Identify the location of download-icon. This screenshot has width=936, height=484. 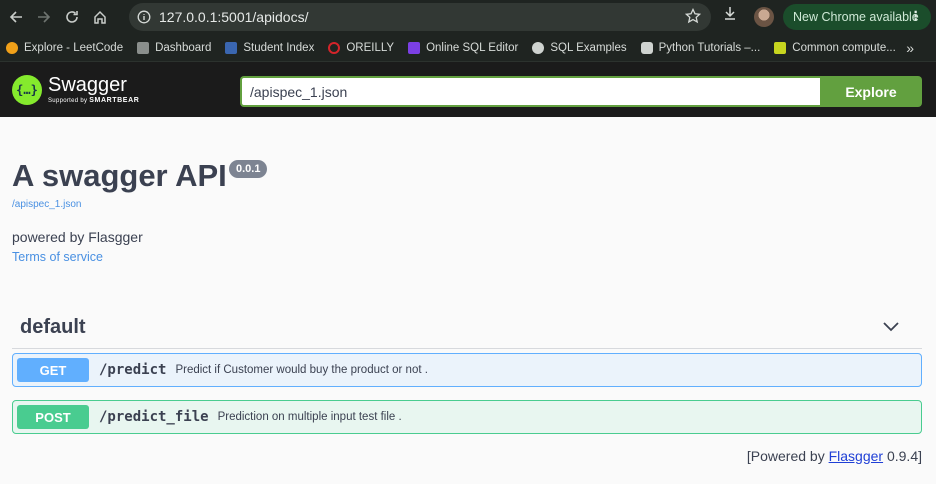
(730, 15).